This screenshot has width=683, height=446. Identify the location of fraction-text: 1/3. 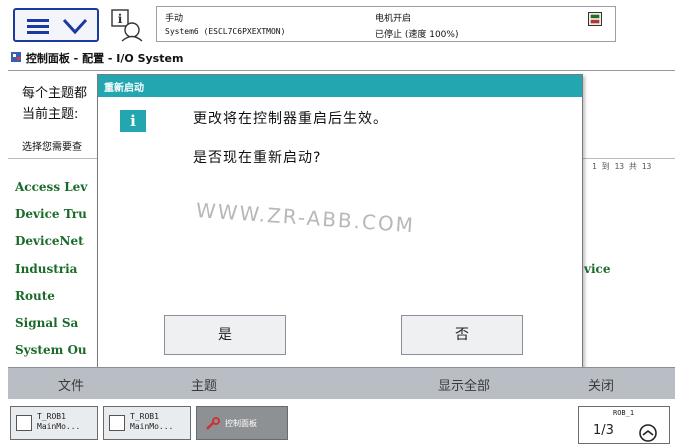
(603, 430).